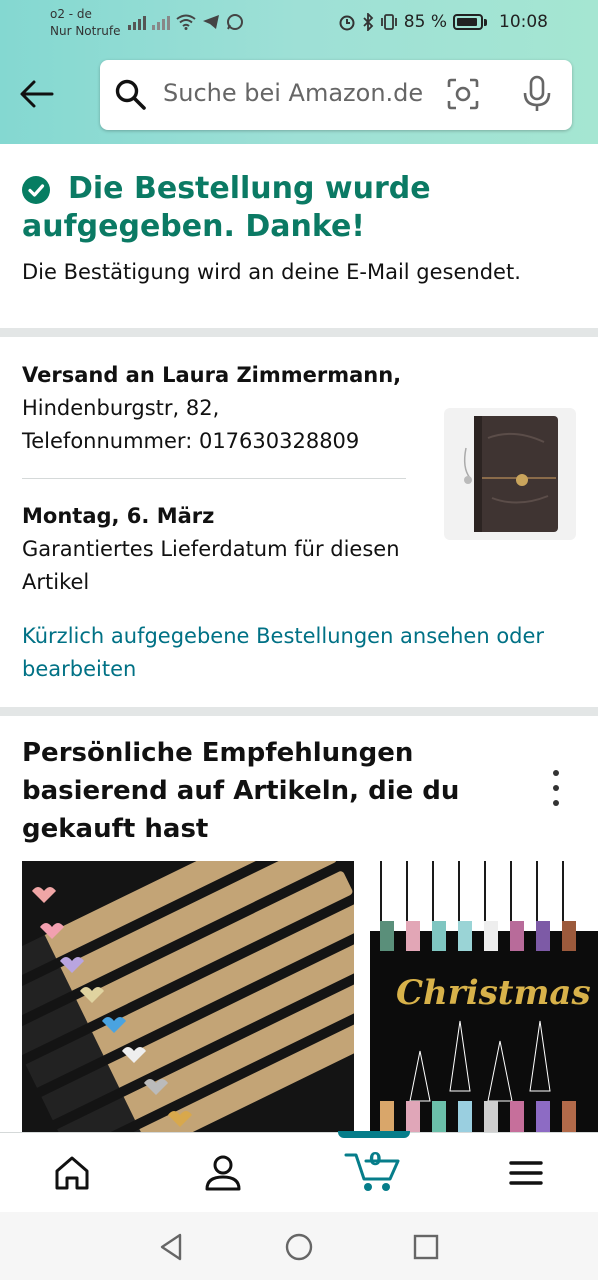 The width and height of the screenshot is (598, 1280). Describe the element at coordinates (71, 14) in the screenshot. I see `carrier-name: o2 - de` at that location.